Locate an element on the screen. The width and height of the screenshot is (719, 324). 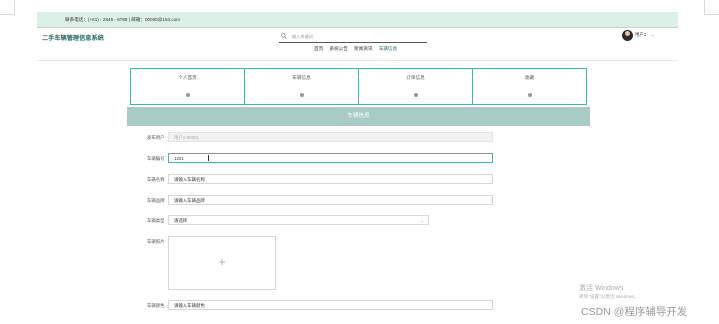
nav-item-notices: 系统公告 is located at coordinates (338, 48).